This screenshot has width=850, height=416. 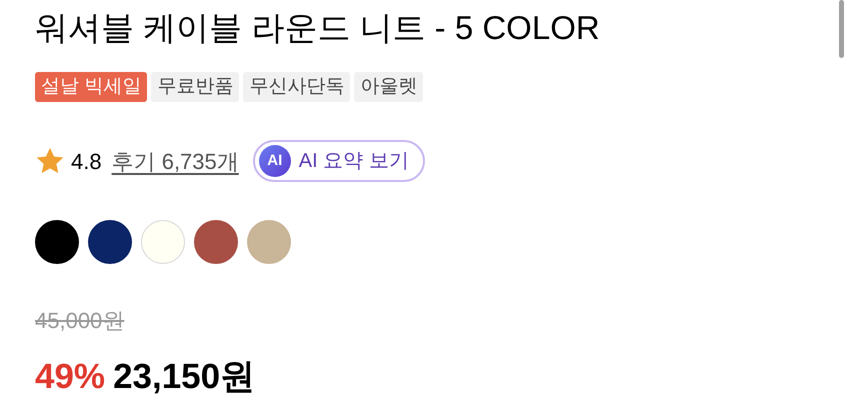 What do you see at coordinates (175, 161) in the screenshot?
I see `reviews-link: 후기 6,735개` at bounding box center [175, 161].